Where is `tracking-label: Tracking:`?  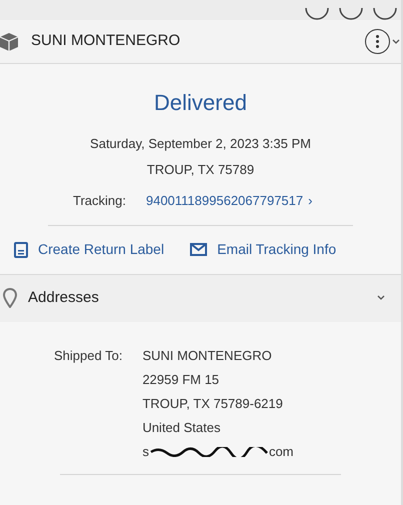
tracking-label: Tracking: is located at coordinates (99, 201).